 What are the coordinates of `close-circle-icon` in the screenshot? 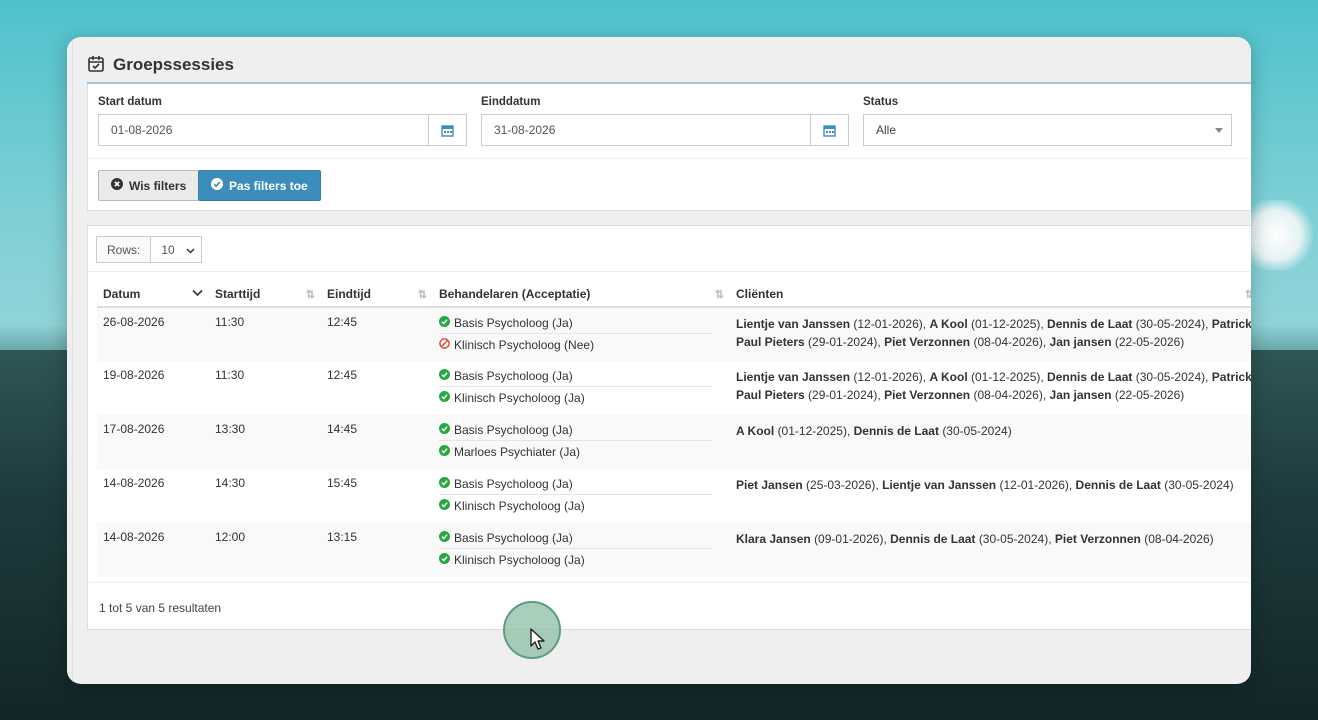 It's located at (117, 185).